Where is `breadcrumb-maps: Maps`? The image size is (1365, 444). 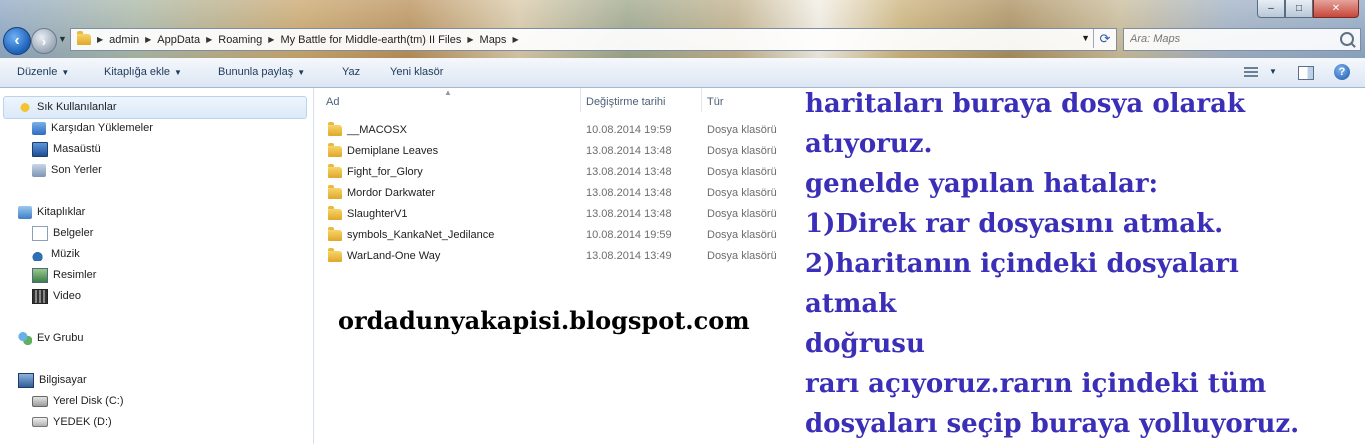
breadcrumb-maps: Maps is located at coordinates (493, 40).